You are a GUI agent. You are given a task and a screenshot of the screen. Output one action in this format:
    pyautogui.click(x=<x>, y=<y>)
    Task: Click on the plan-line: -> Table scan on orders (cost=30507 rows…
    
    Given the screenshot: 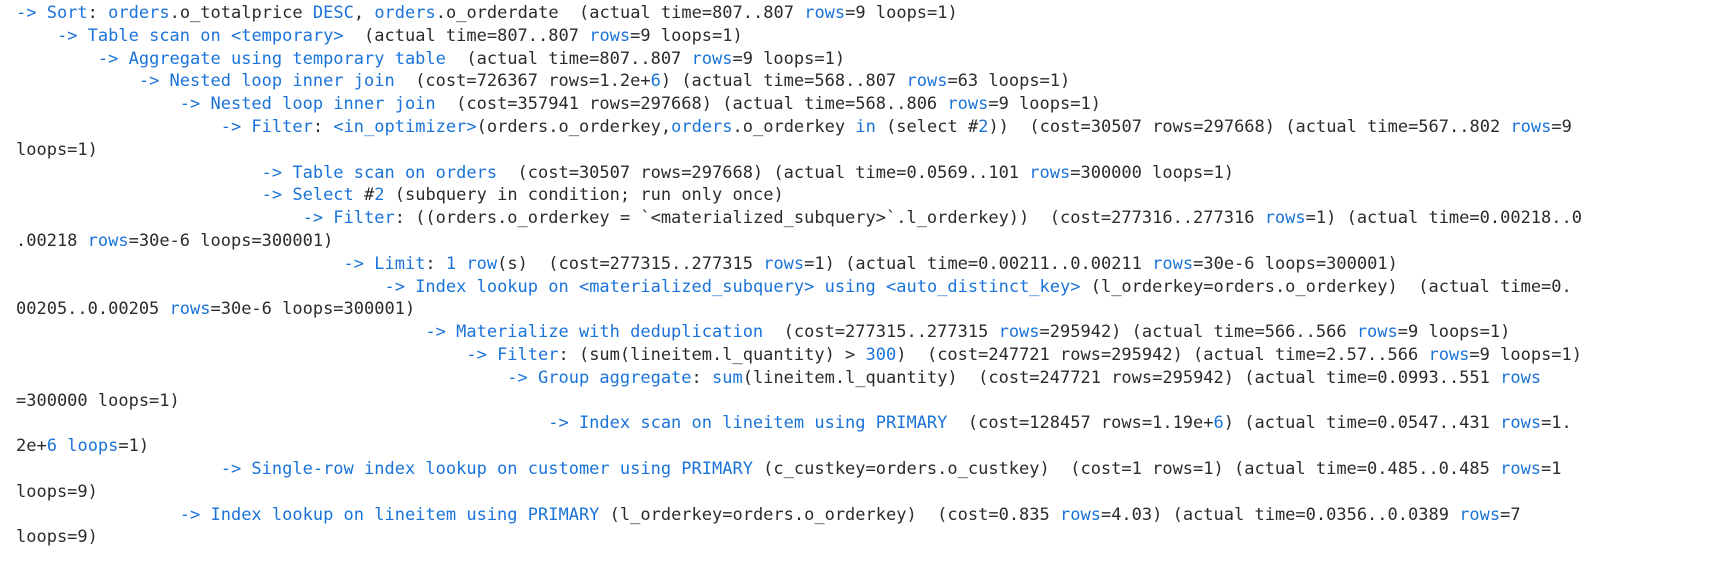 What is the action you would take?
    pyautogui.click(x=868, y=173)
    